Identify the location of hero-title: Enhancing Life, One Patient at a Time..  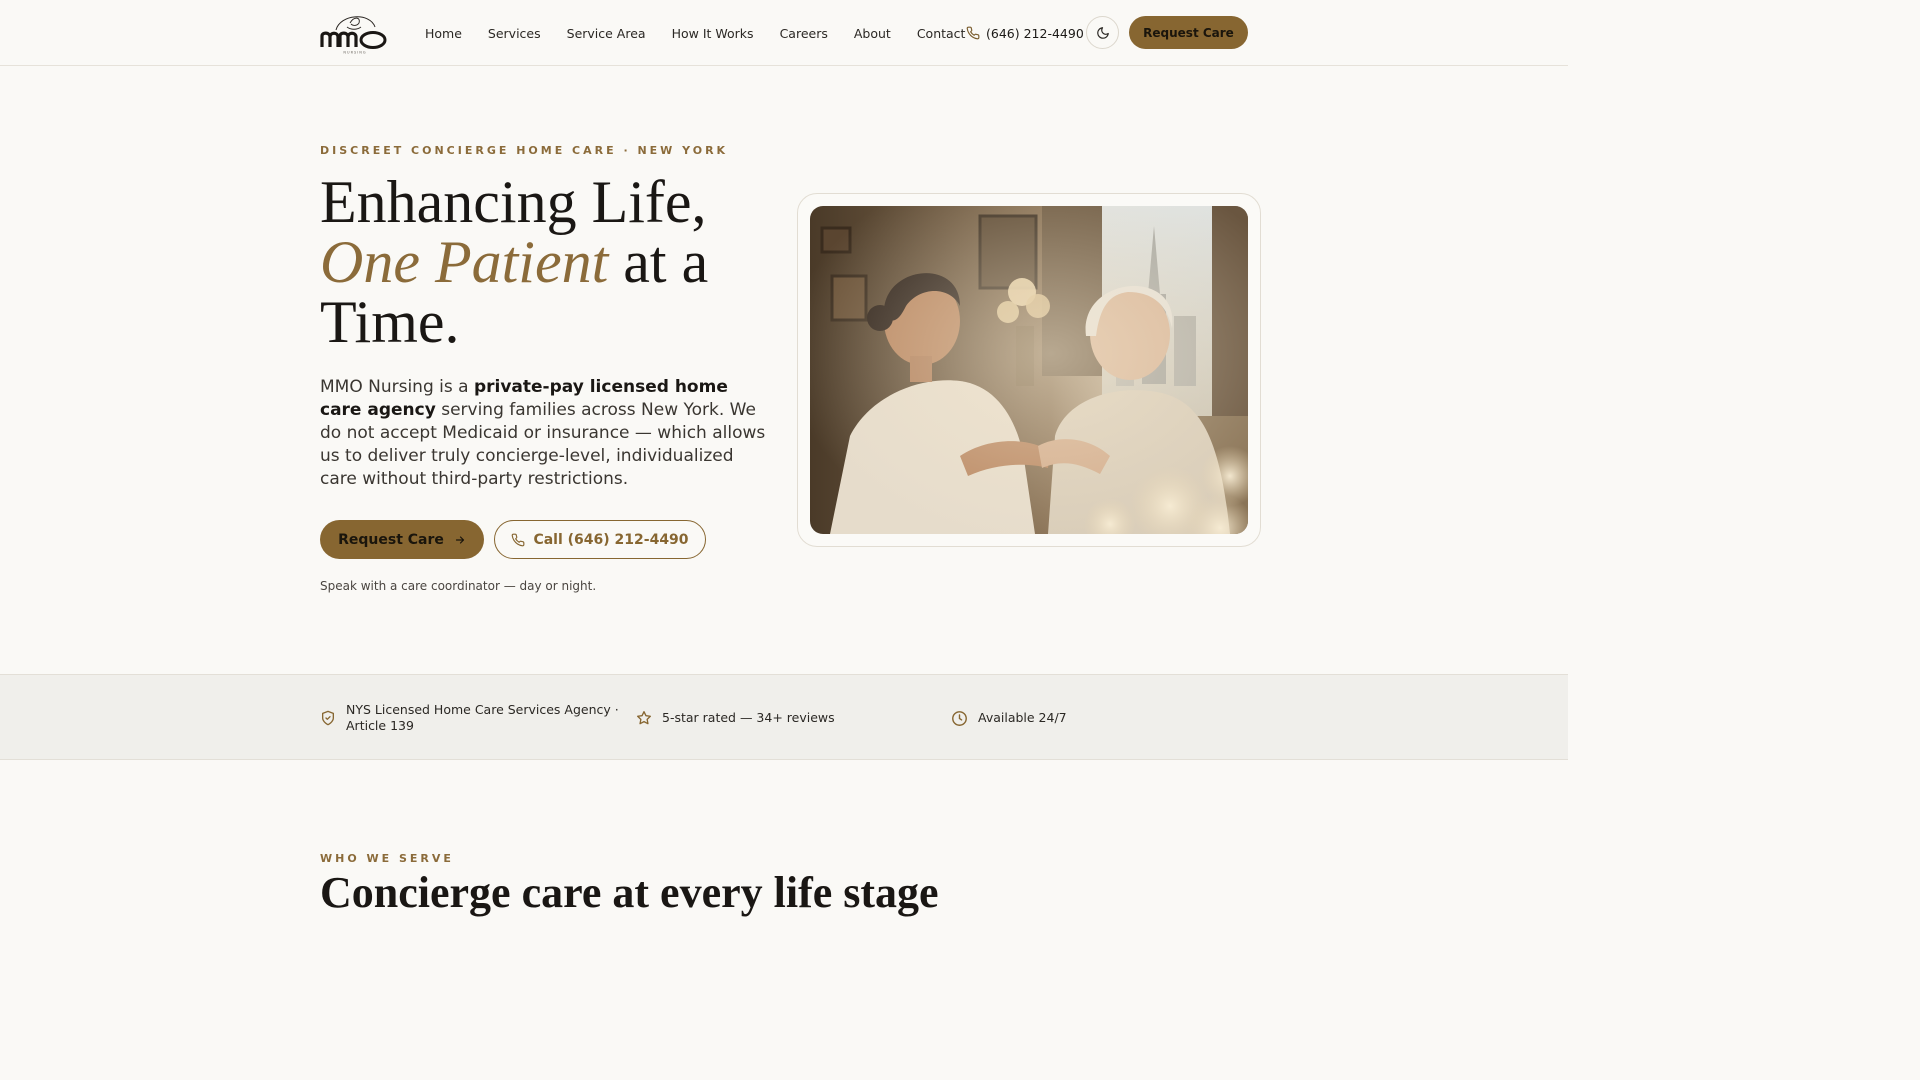
(550, 262).